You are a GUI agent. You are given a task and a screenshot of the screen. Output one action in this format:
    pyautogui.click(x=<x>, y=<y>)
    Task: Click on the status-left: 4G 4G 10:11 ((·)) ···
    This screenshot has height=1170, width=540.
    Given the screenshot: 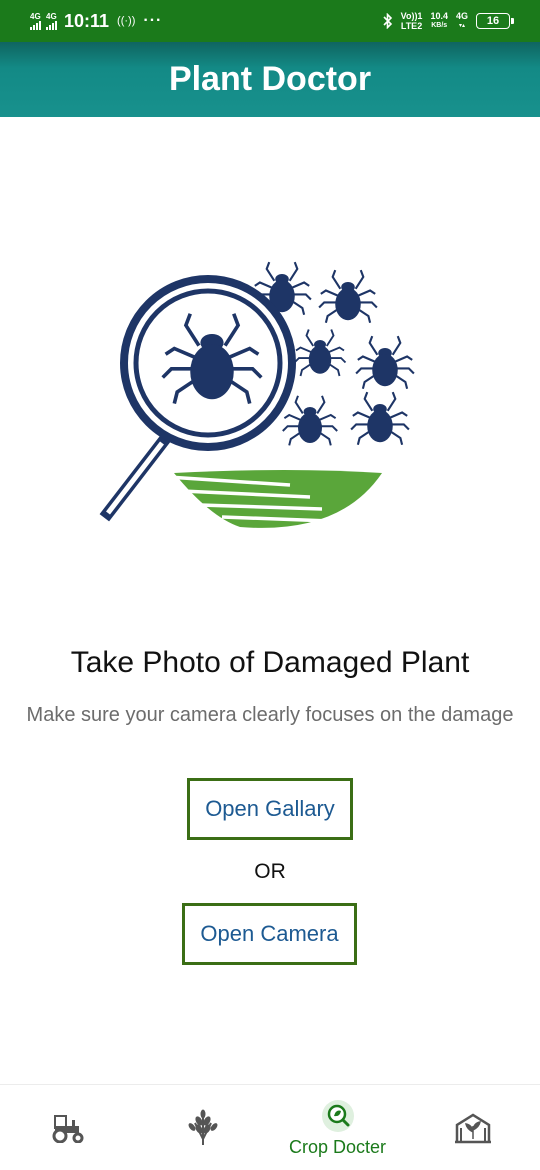 What is the action you would take?
    pyautogui.click(x=96, y=21)
    